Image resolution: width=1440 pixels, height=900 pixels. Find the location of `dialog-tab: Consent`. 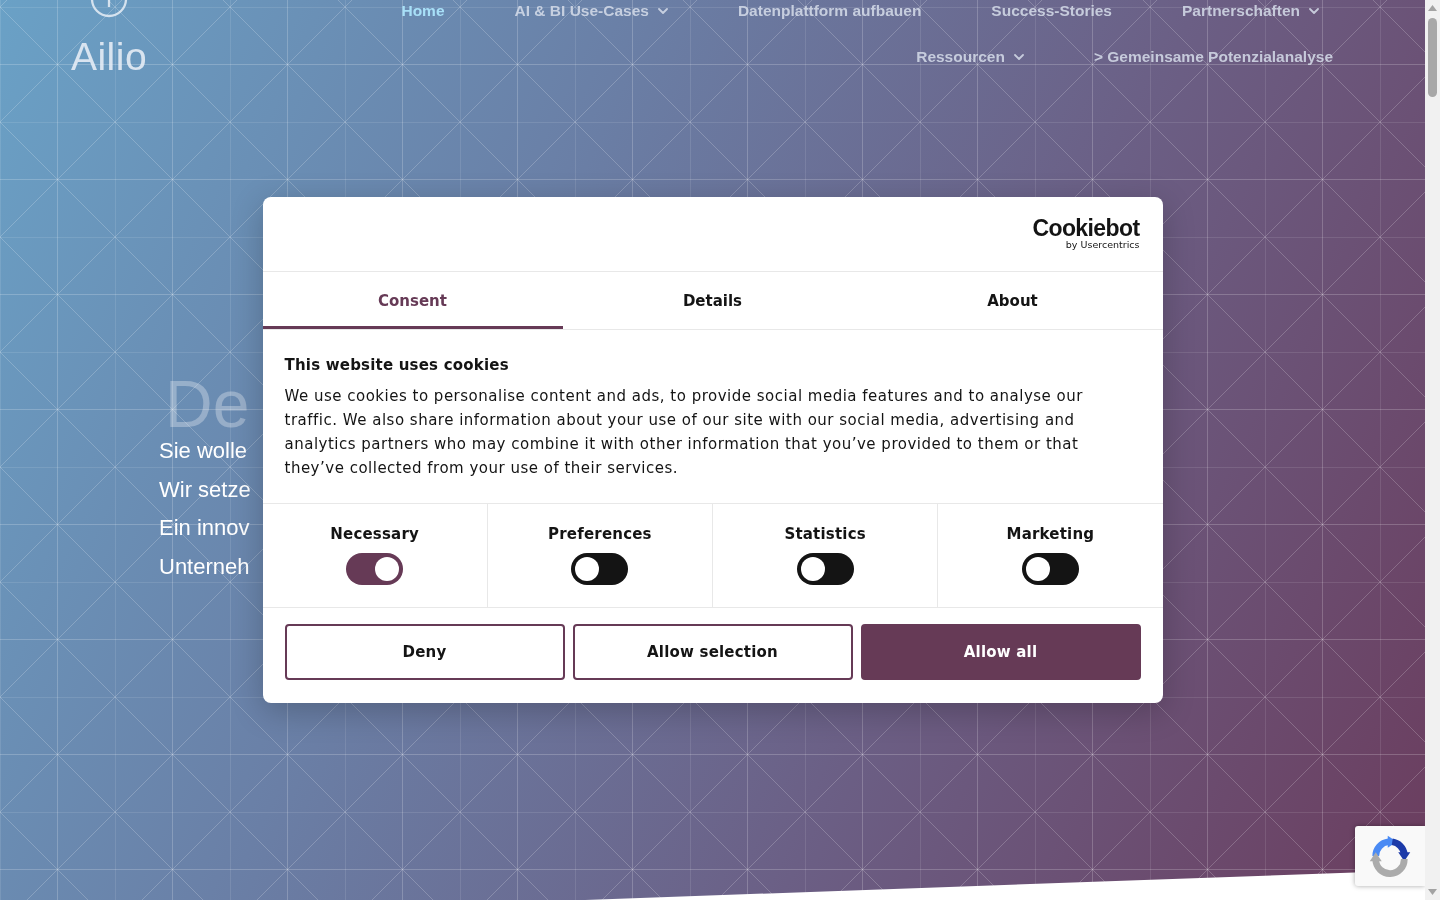

dialog-tab: Consent is located at coordinates (412, 300).